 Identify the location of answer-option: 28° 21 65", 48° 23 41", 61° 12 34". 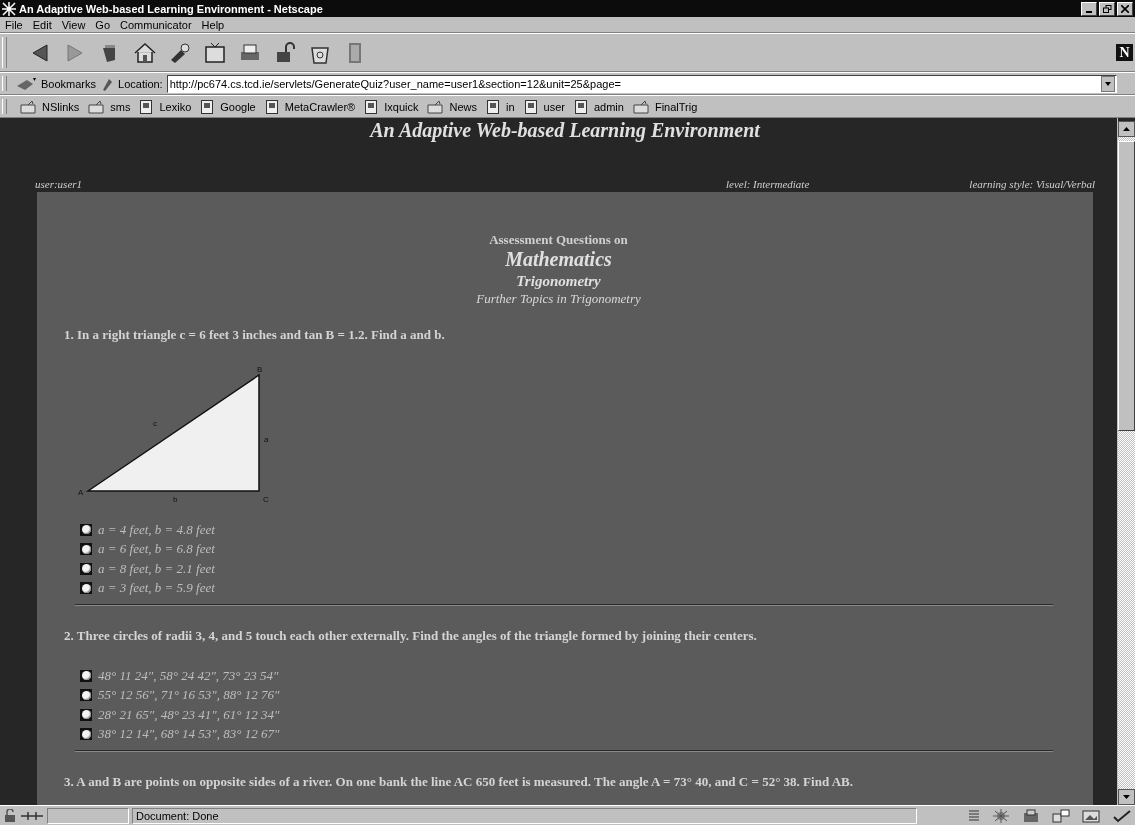
(189, 714).